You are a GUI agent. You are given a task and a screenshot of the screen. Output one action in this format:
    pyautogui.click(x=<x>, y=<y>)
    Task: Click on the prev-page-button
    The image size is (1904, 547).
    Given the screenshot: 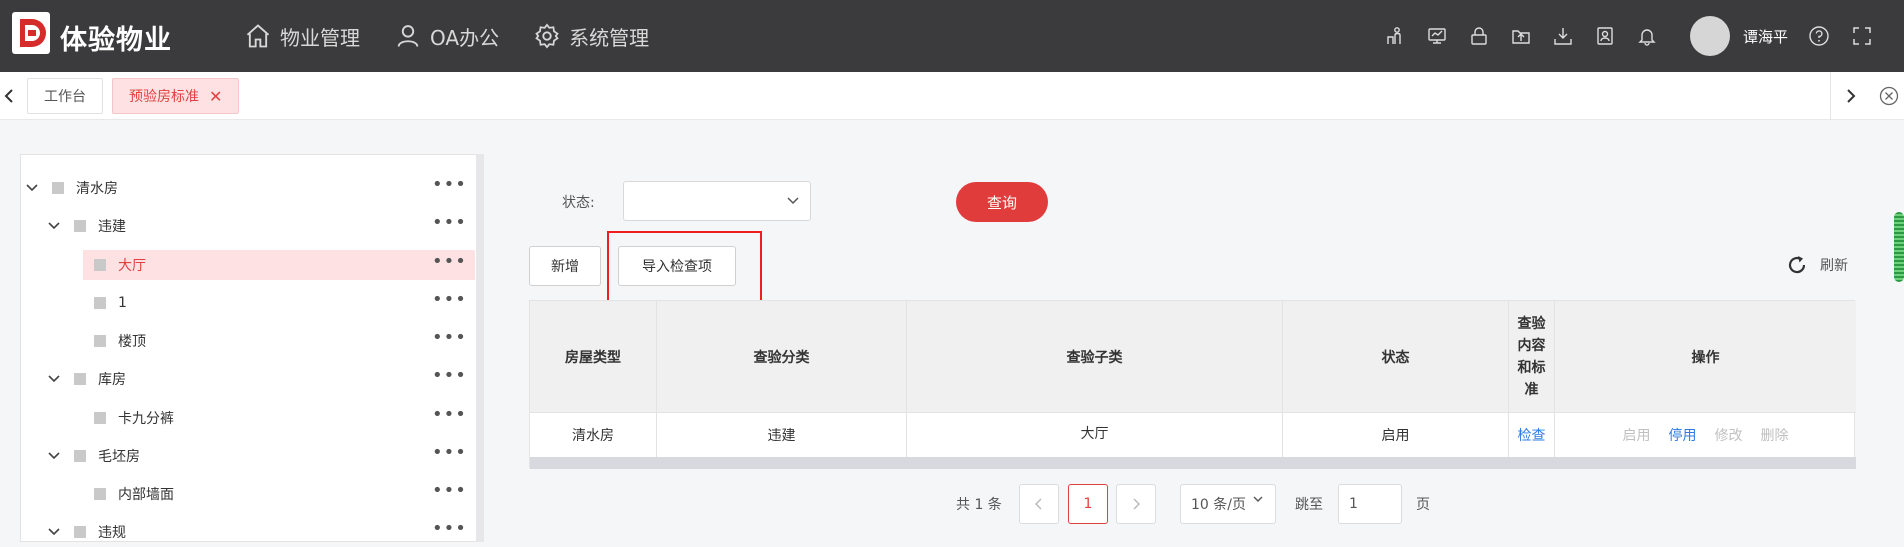 What is the action you would take?
    pyautogui.click(x=1039, y=504)
    